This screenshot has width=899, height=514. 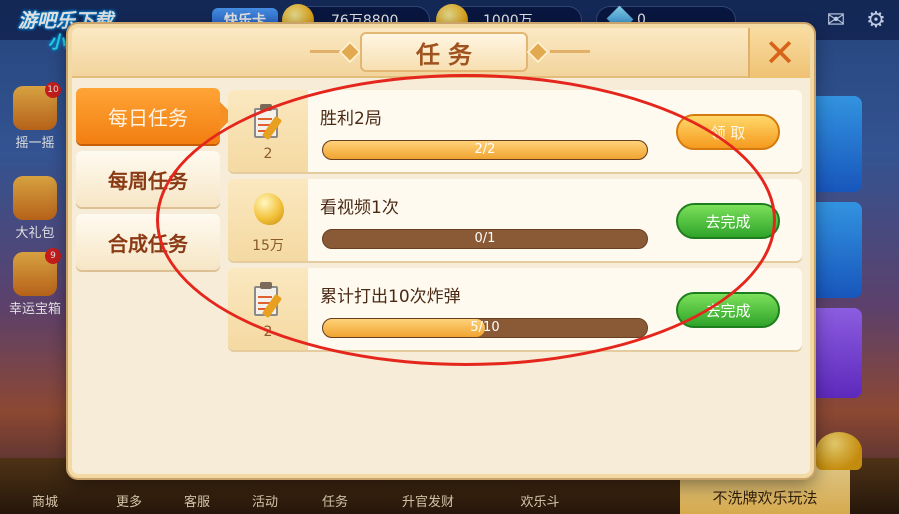 I want to click on task-progress-bar: 0/1, so click(x=485, y=239).